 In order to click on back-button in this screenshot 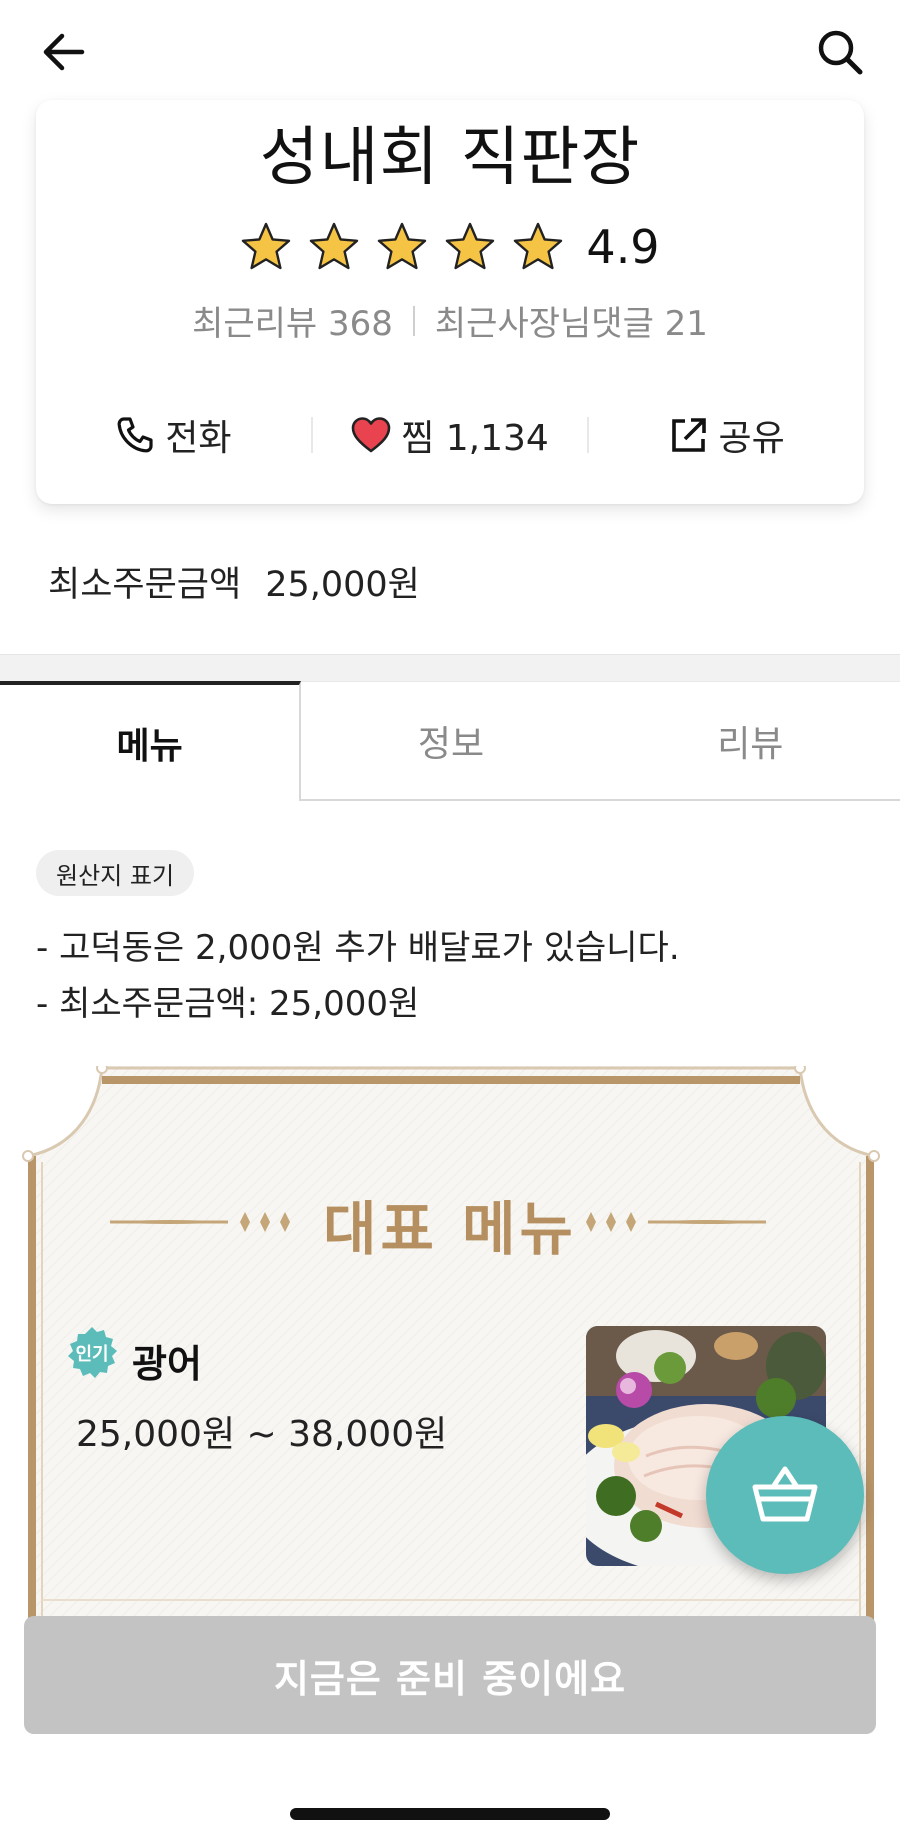, I will do `click(64, 52)`.